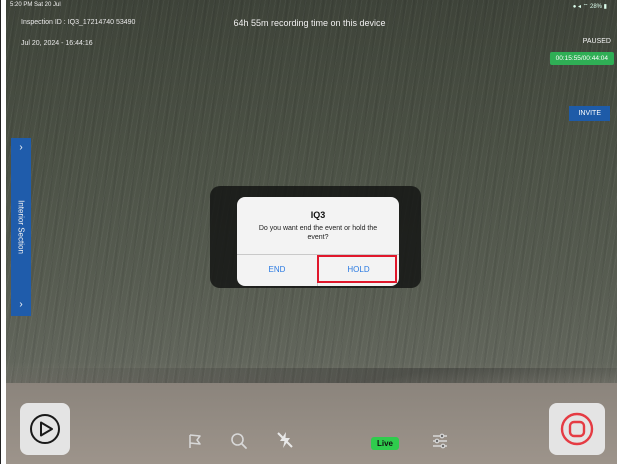  What do you see at coordinates (318, 215) in the screenshot?
I see `alert-title: IQ3` at bounding box center [318, 215].